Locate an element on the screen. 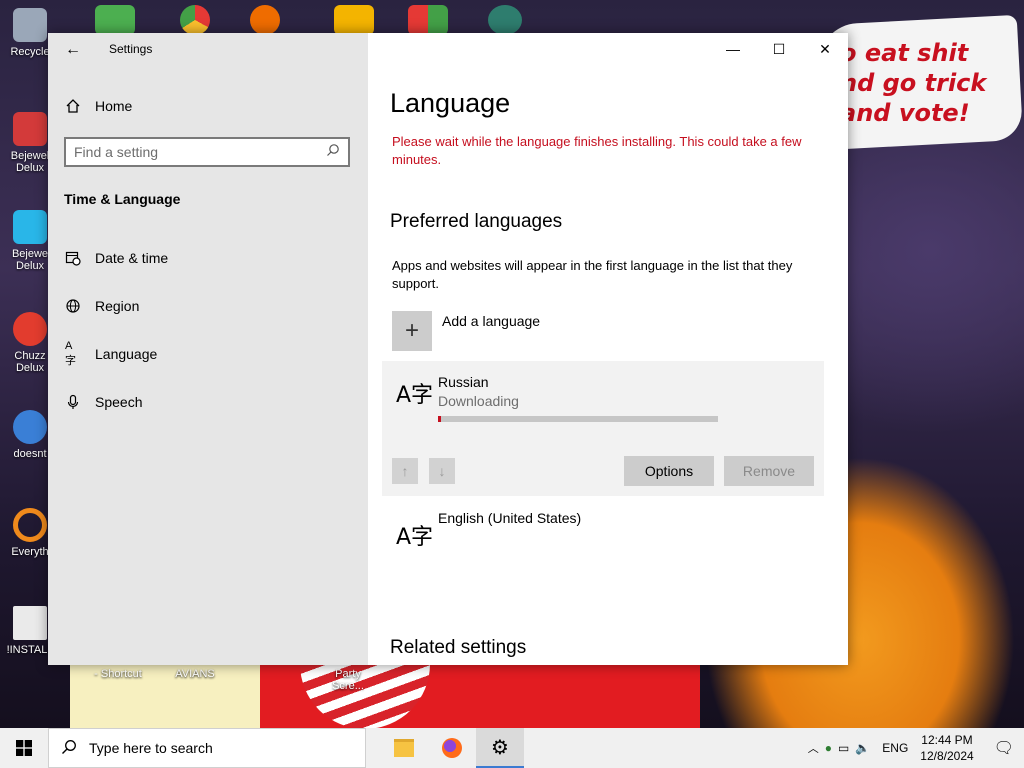  text-file-icon is located at coordinates (30, 623).